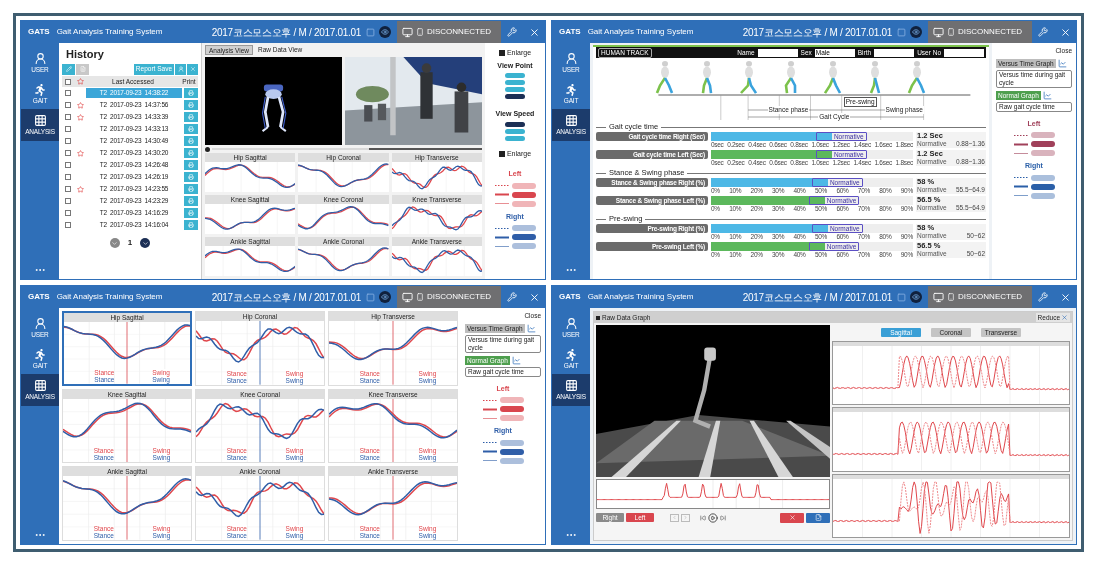  Describe the element at coordinates (192, 69) in the screenshot. I see `delete-button` at that location.